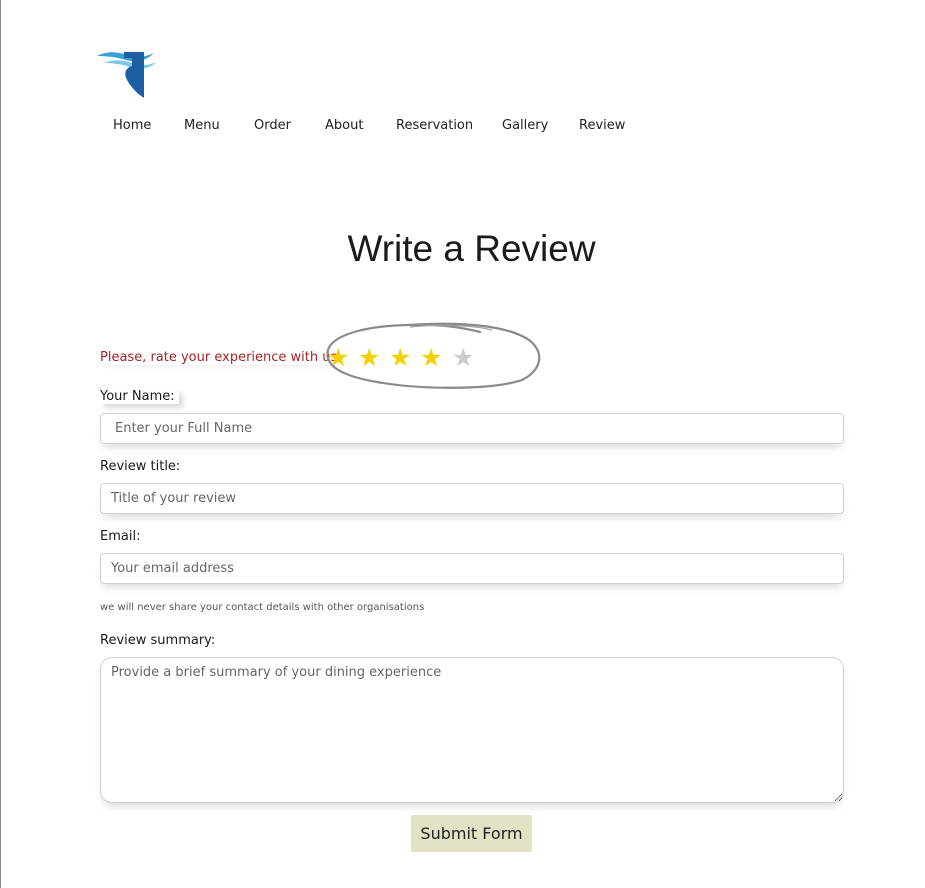 This screenshot has height=888, width=925. I want to click on nav-item-home: Home, so click(132, 125).